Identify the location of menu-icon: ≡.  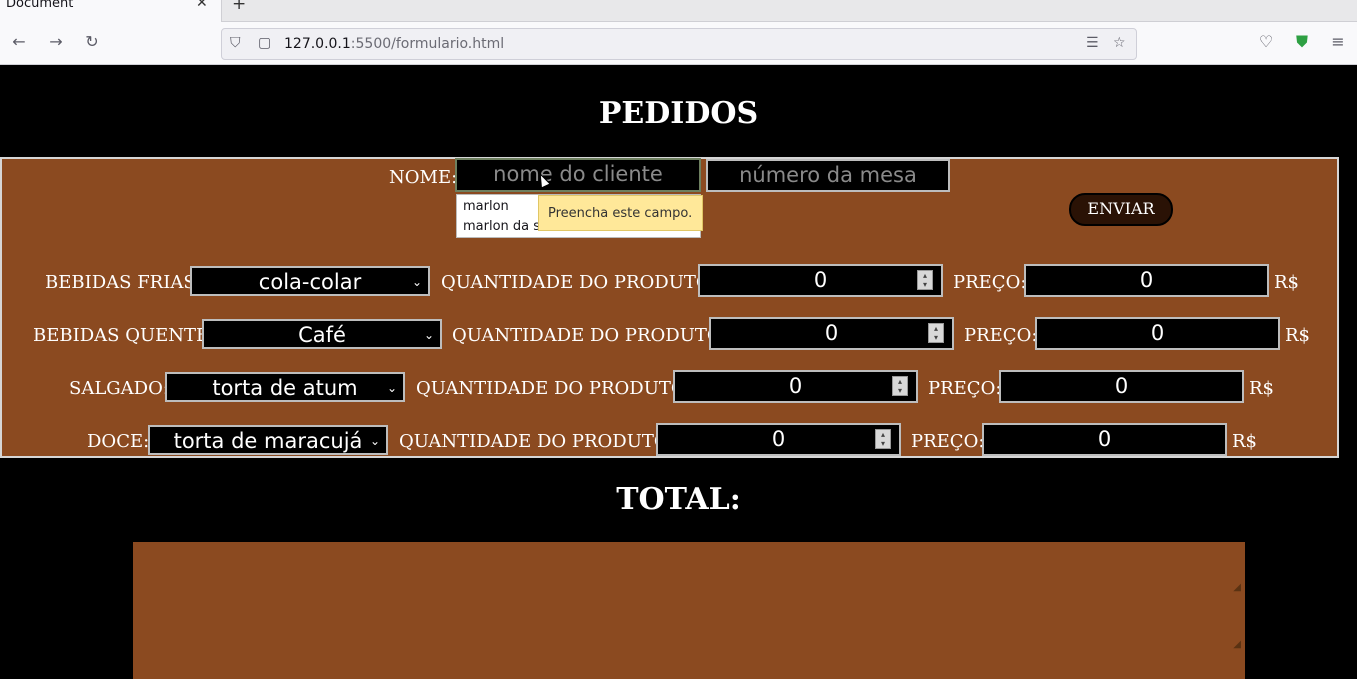
(1338, 42).